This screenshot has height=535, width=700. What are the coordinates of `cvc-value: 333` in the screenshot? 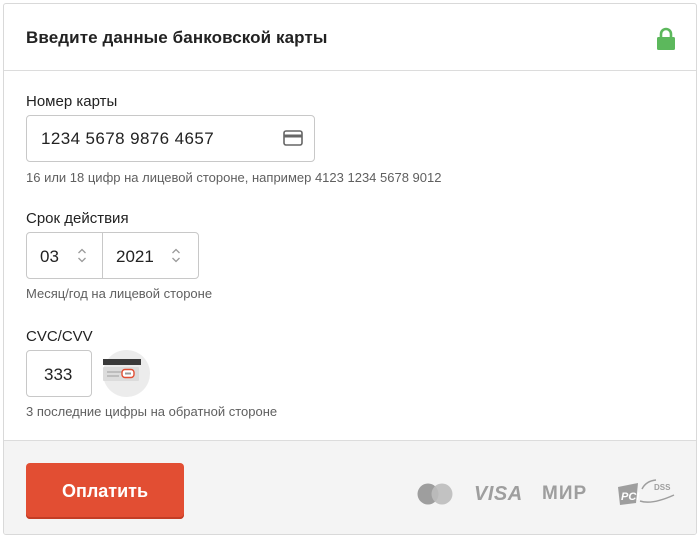 It's located at (58, 375).